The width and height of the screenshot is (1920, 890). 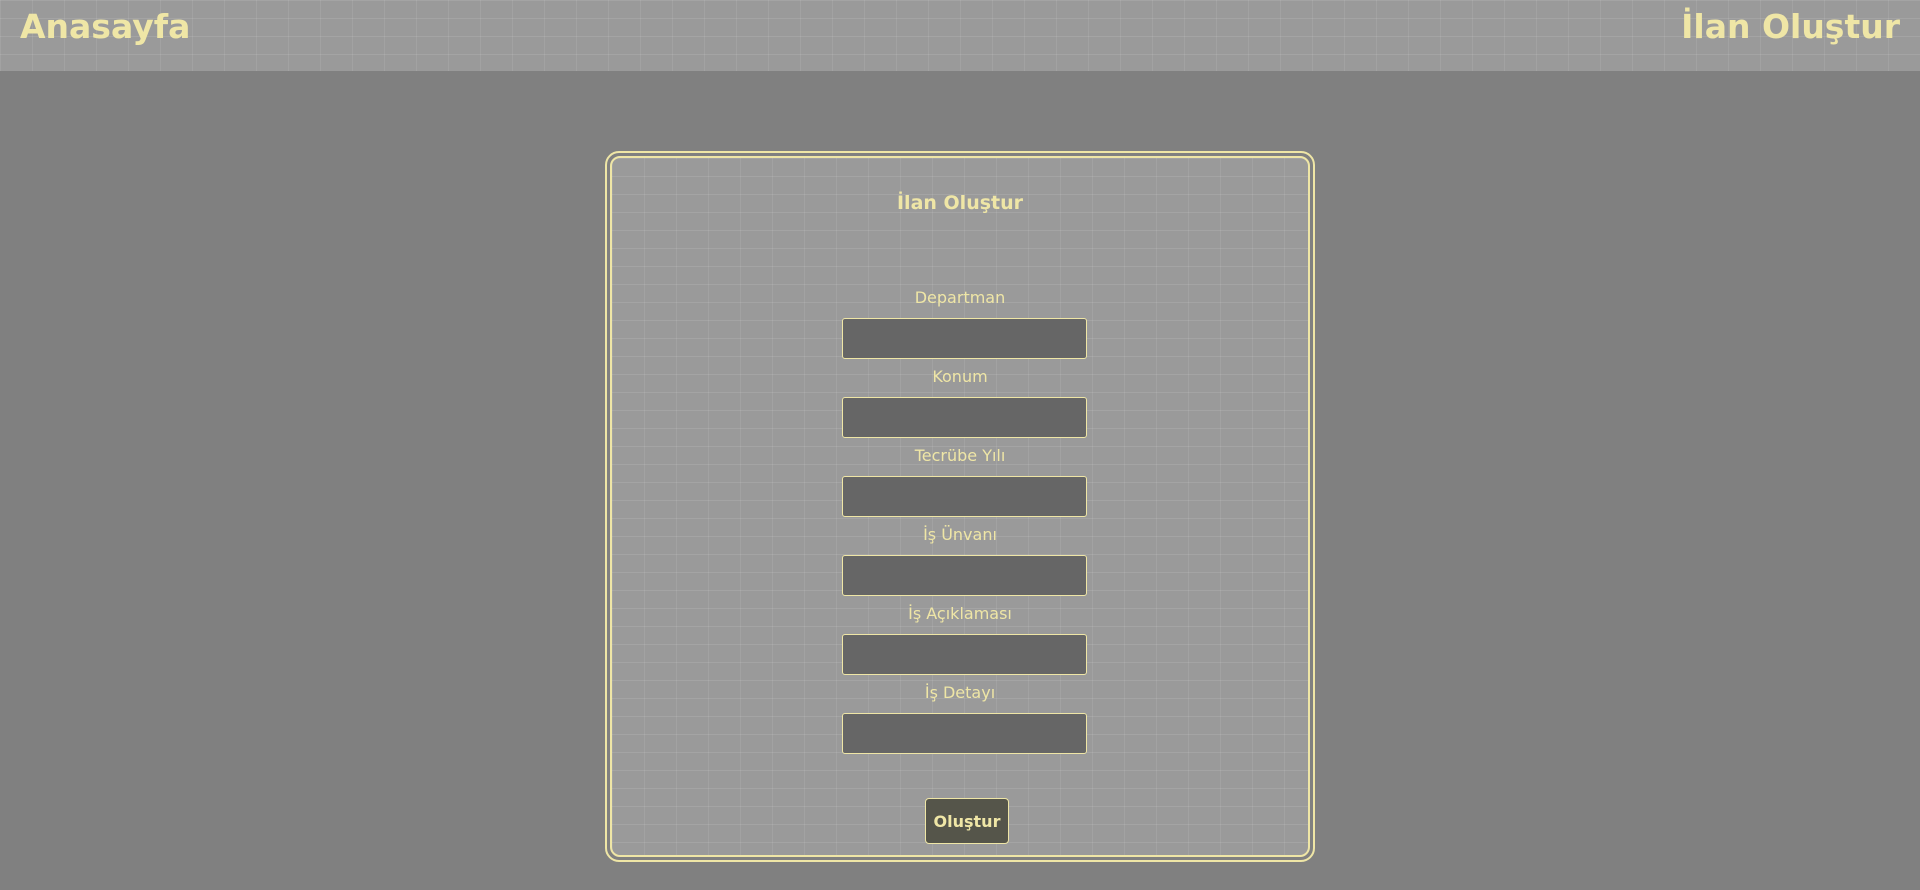 What do you see at coordinates (960, 203) in the screenshot?
I see `form-title: İlan Oluştur` at bounding box center [960, 203].